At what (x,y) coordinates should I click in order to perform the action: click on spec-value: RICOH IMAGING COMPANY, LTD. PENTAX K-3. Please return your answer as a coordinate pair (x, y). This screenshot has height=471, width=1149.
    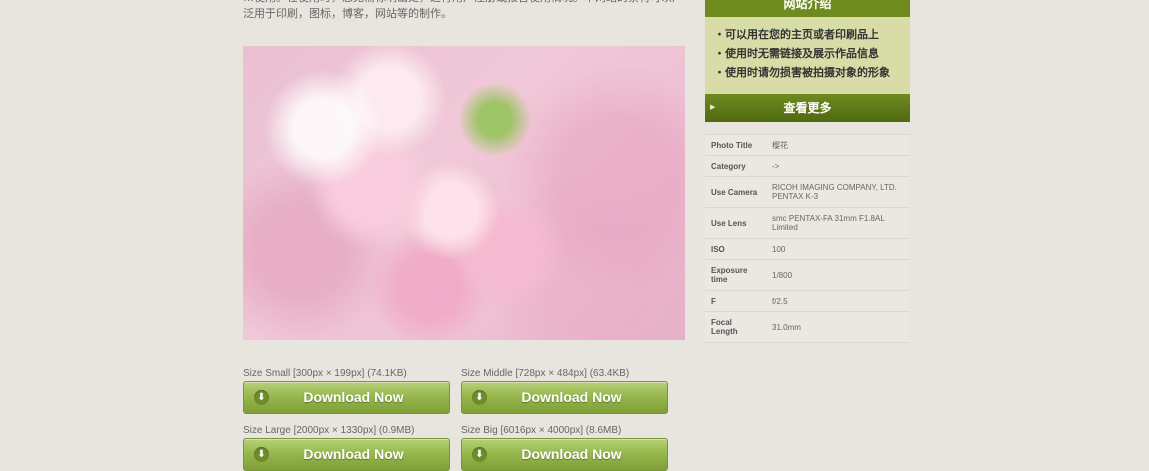
    Looking at the image, I should click on (837, 192).